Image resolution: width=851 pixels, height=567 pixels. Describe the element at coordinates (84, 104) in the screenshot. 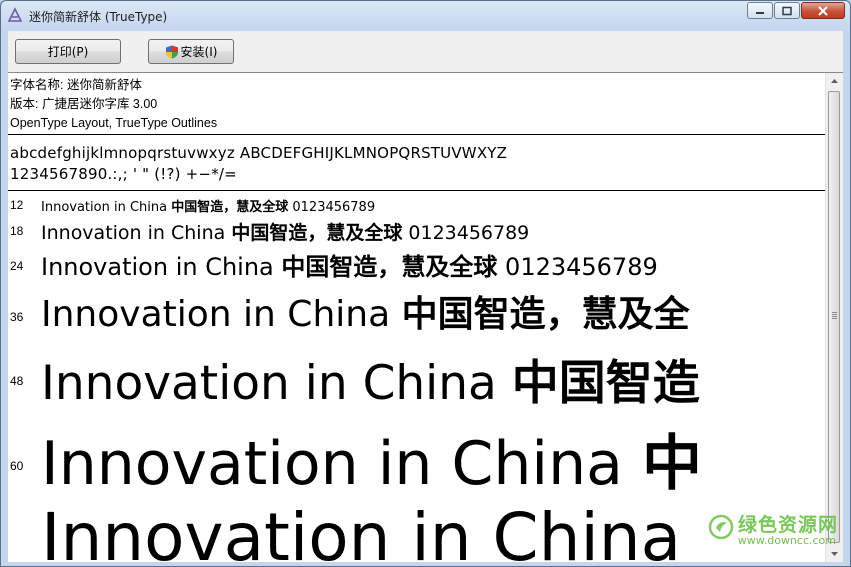

I see `font-version: 版本: 广捷居迷你字库 3.00` at that location.